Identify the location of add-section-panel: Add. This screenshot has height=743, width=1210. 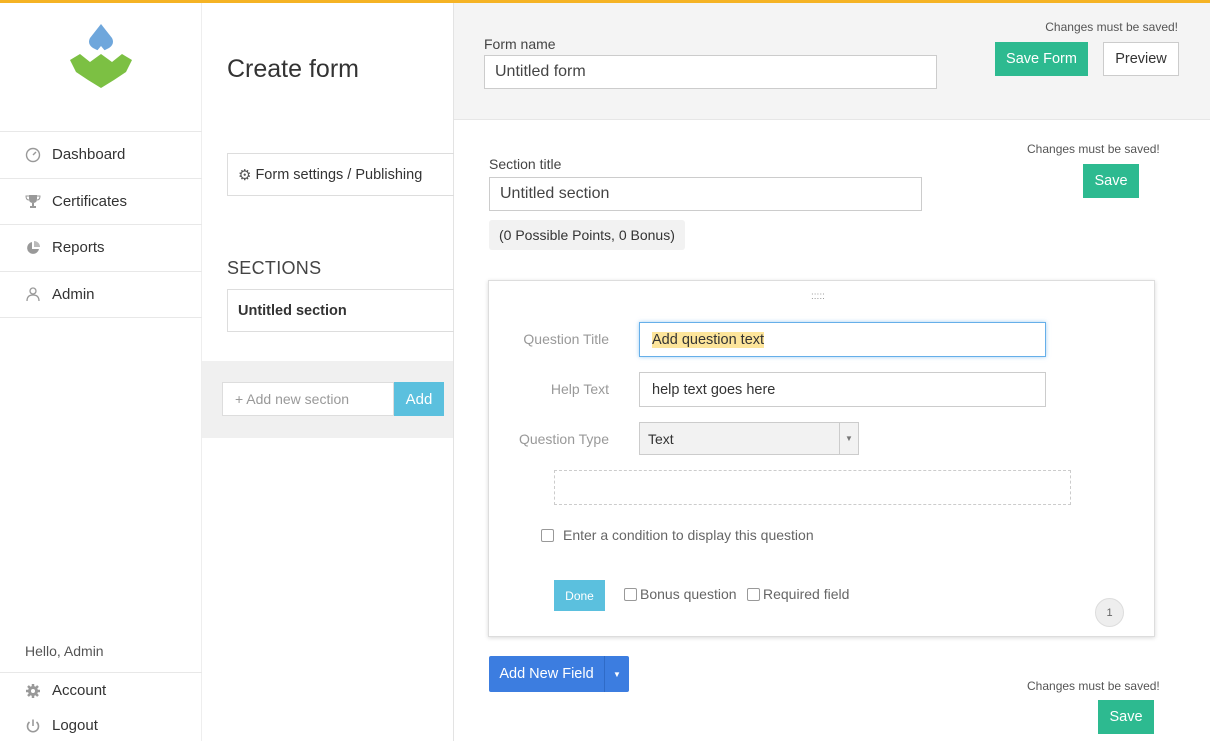
(327, 399).